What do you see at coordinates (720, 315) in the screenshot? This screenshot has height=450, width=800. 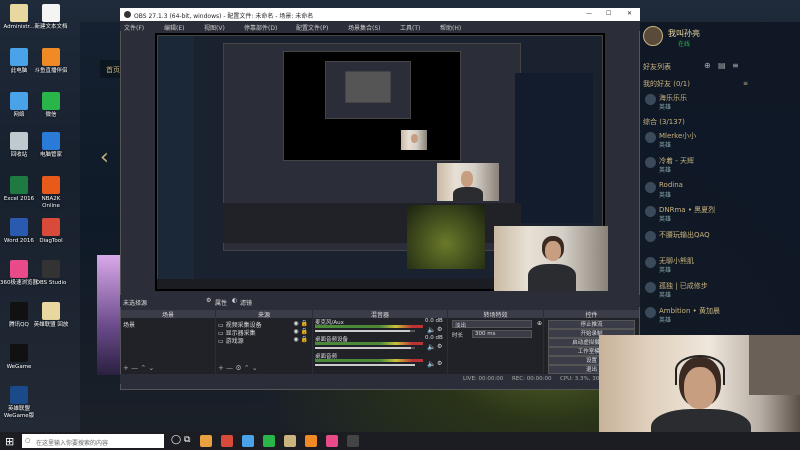 I see `friend-item: Ambition • 黄加晨 英雄` at bounding box center [720, 315].